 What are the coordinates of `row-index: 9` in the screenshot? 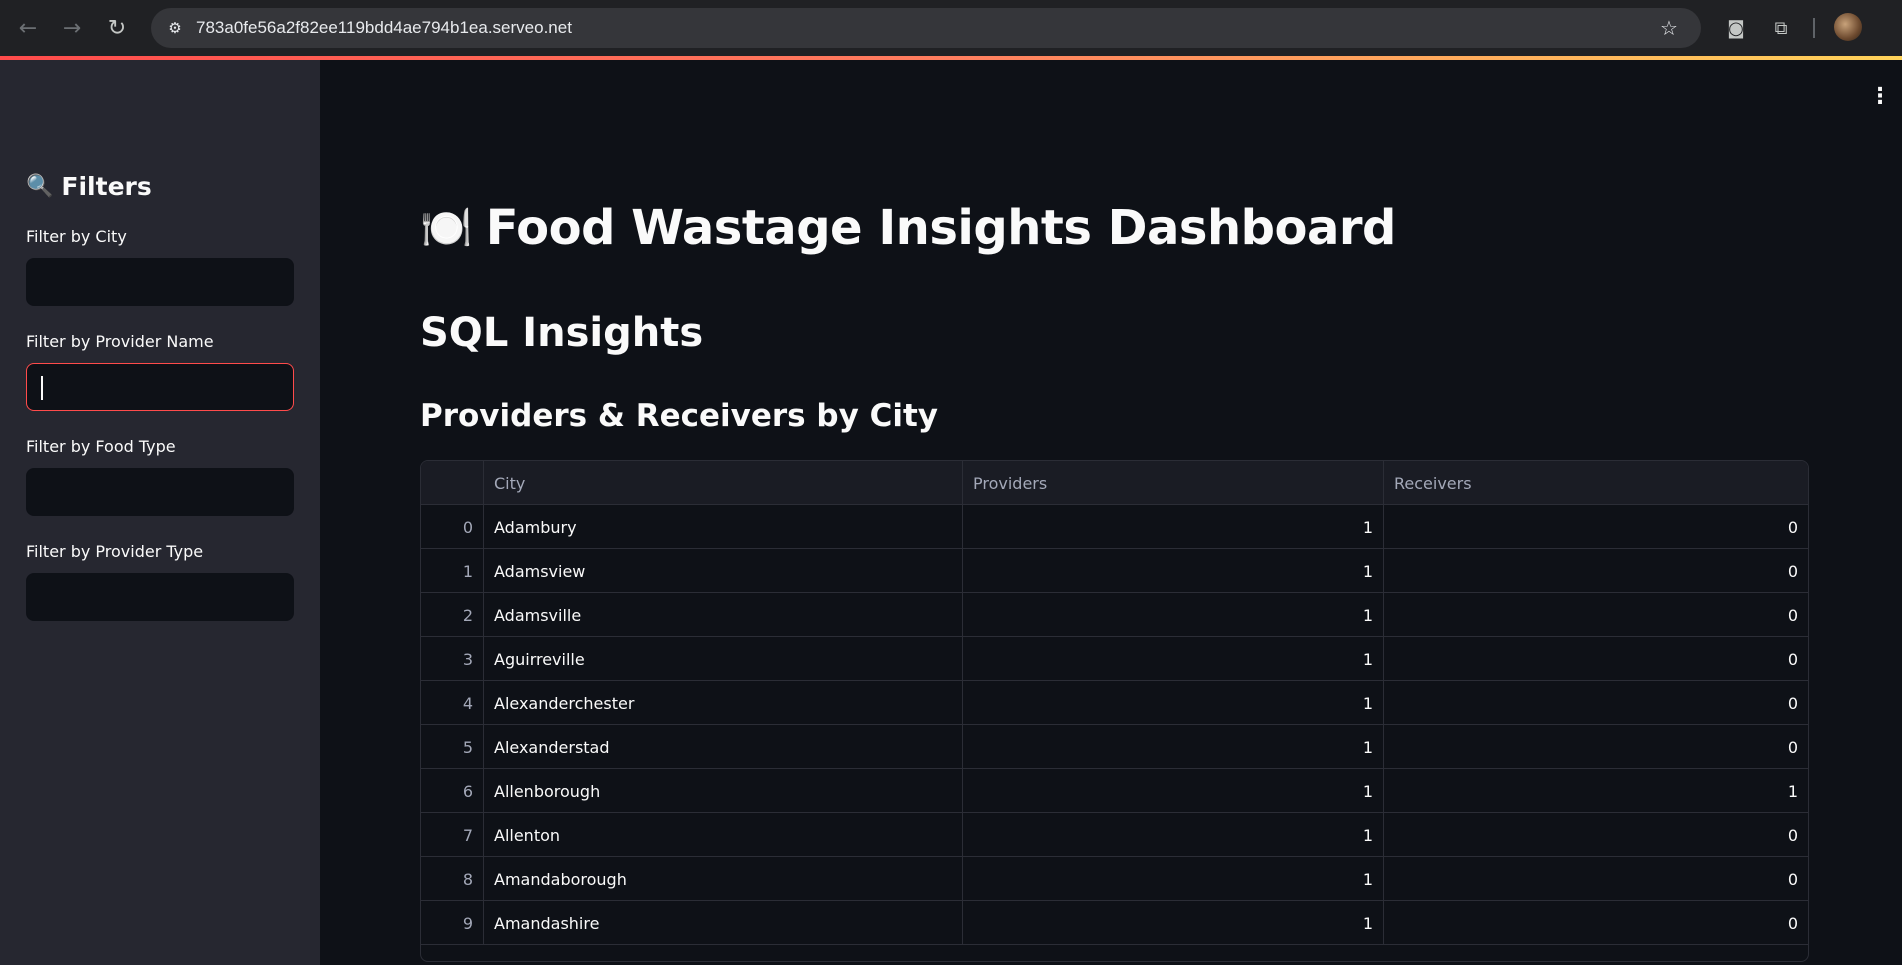 It's located at (452, 923).